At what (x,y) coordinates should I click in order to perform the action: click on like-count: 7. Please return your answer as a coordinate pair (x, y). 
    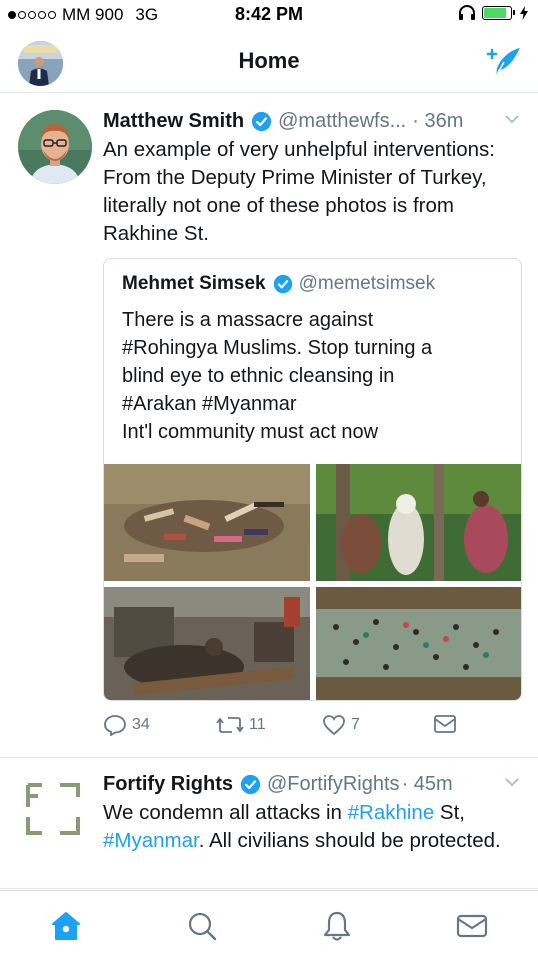
    Looking at the image, I should click on (355, 724).